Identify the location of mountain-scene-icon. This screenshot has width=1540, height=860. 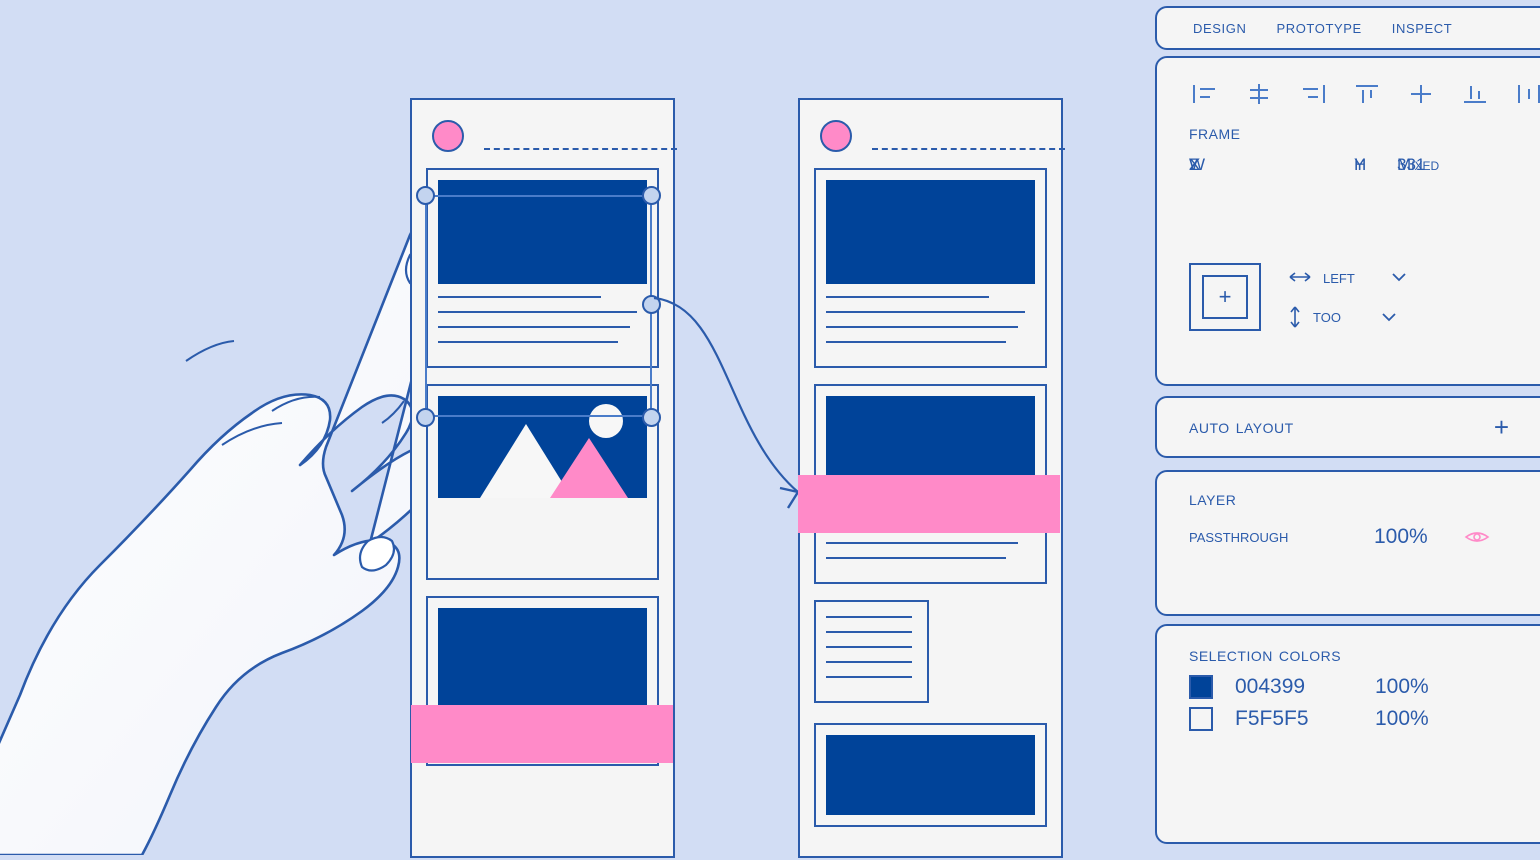
(542, 447).